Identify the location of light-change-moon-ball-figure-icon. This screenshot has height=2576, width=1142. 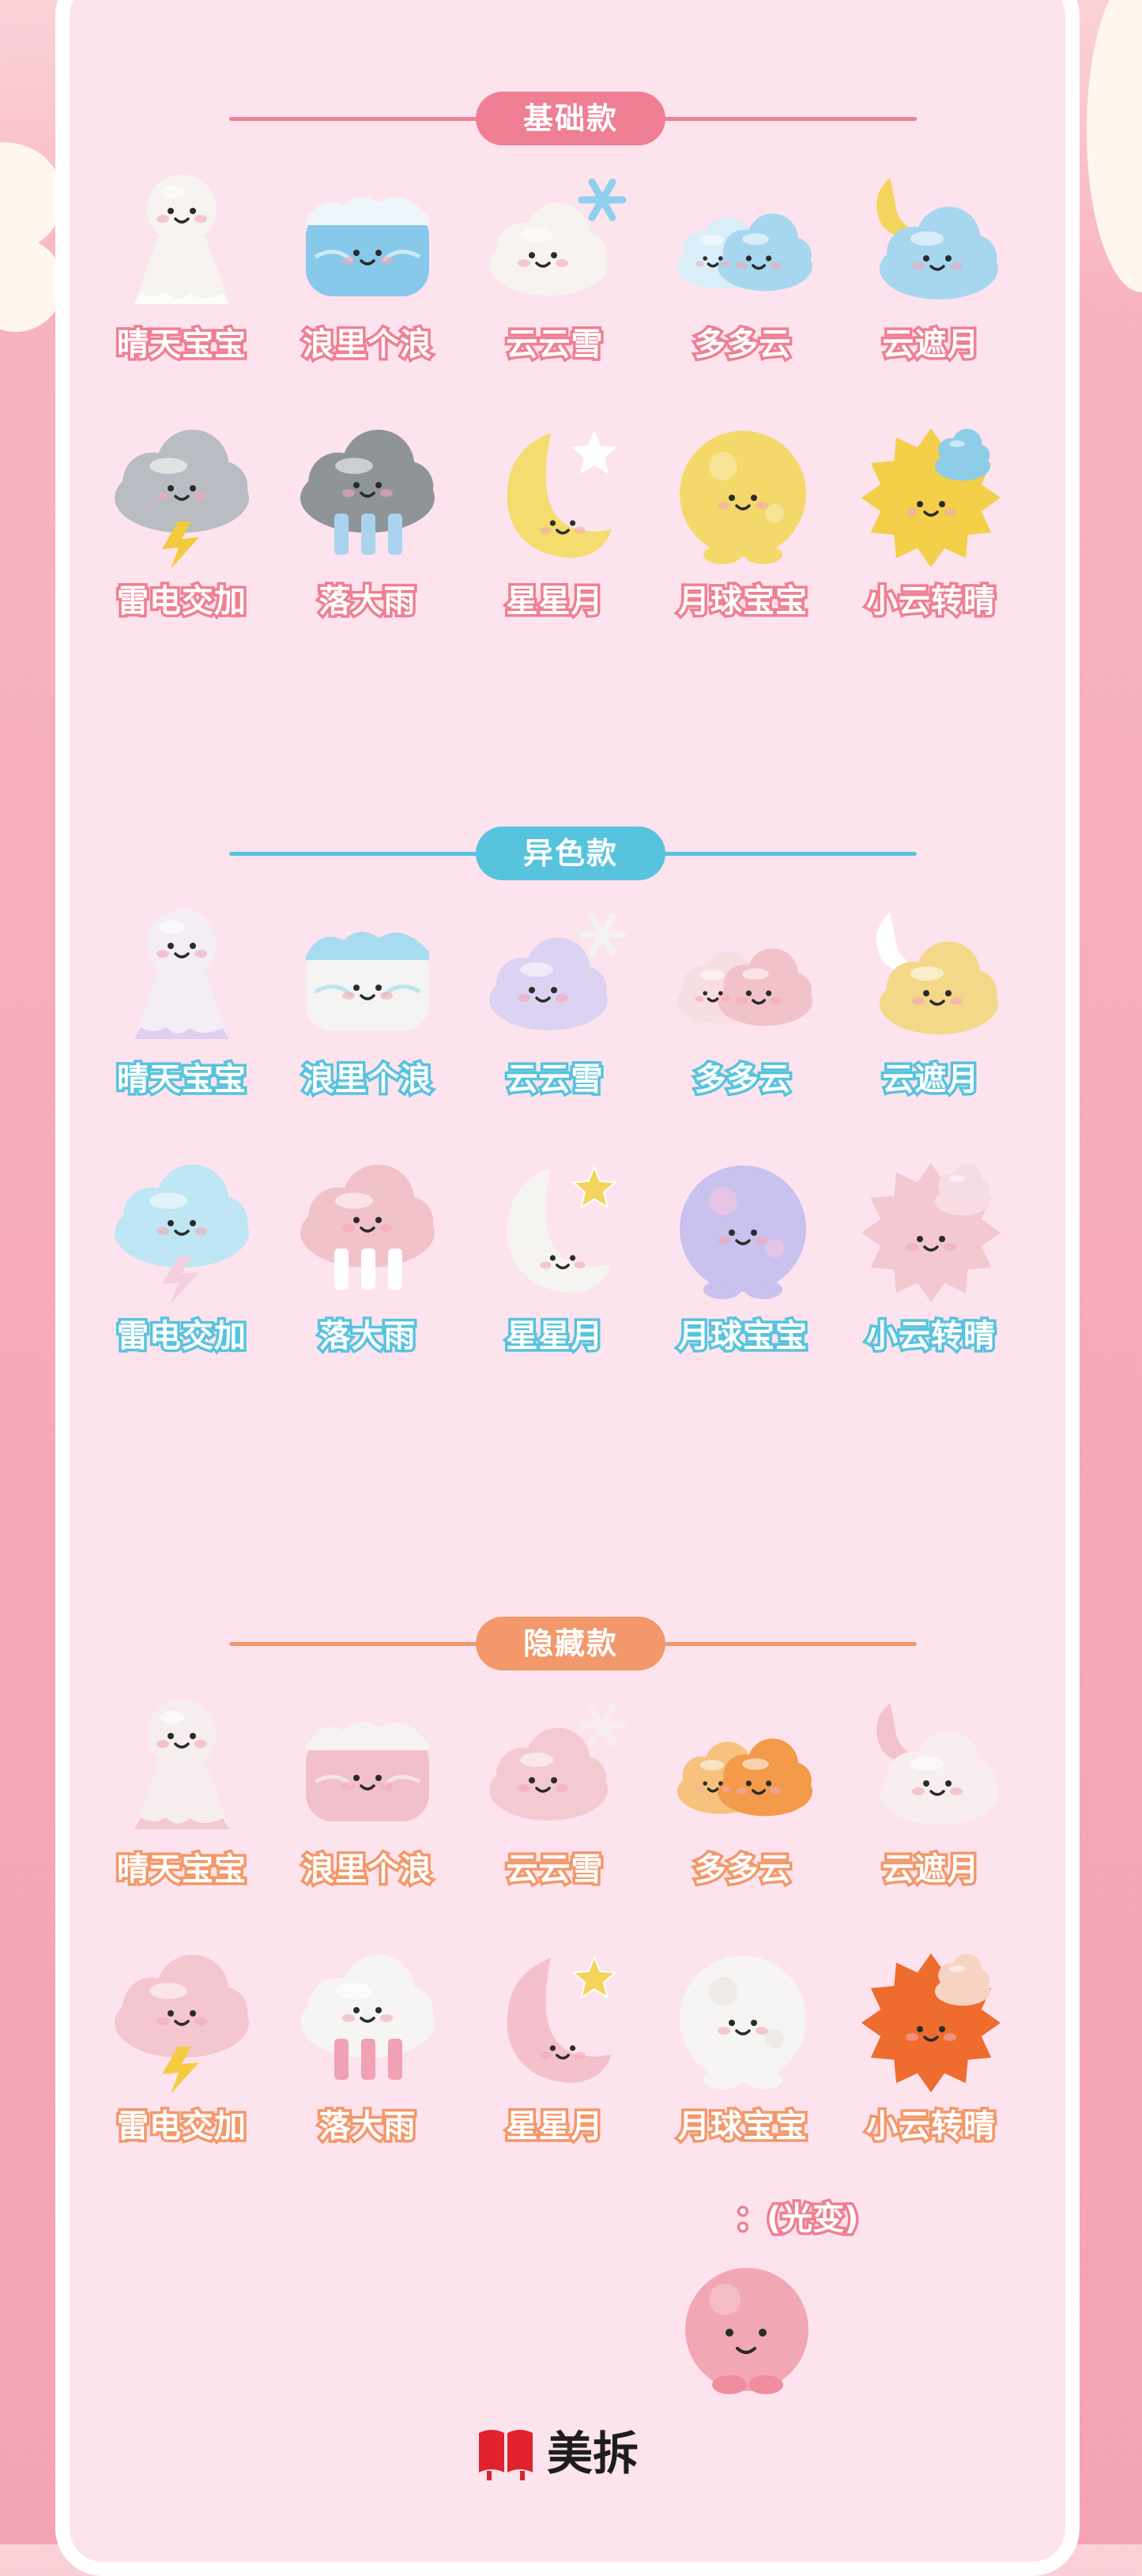
(746, 2331).